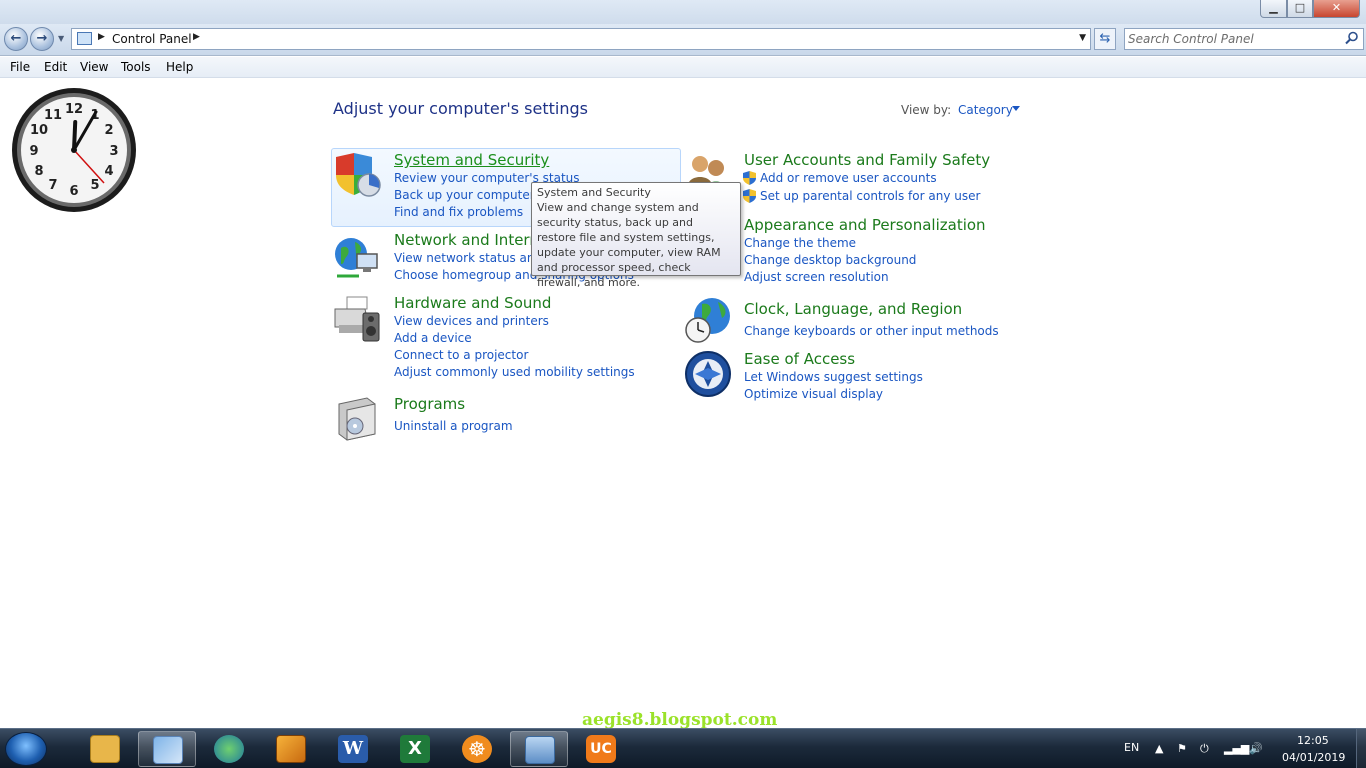 Image resolution: width=1366 pixels, height=768 pixels. Describe the element at coordinates (594, 192) in the screenshot. I see `tooltip-title: System and Security` at that location.